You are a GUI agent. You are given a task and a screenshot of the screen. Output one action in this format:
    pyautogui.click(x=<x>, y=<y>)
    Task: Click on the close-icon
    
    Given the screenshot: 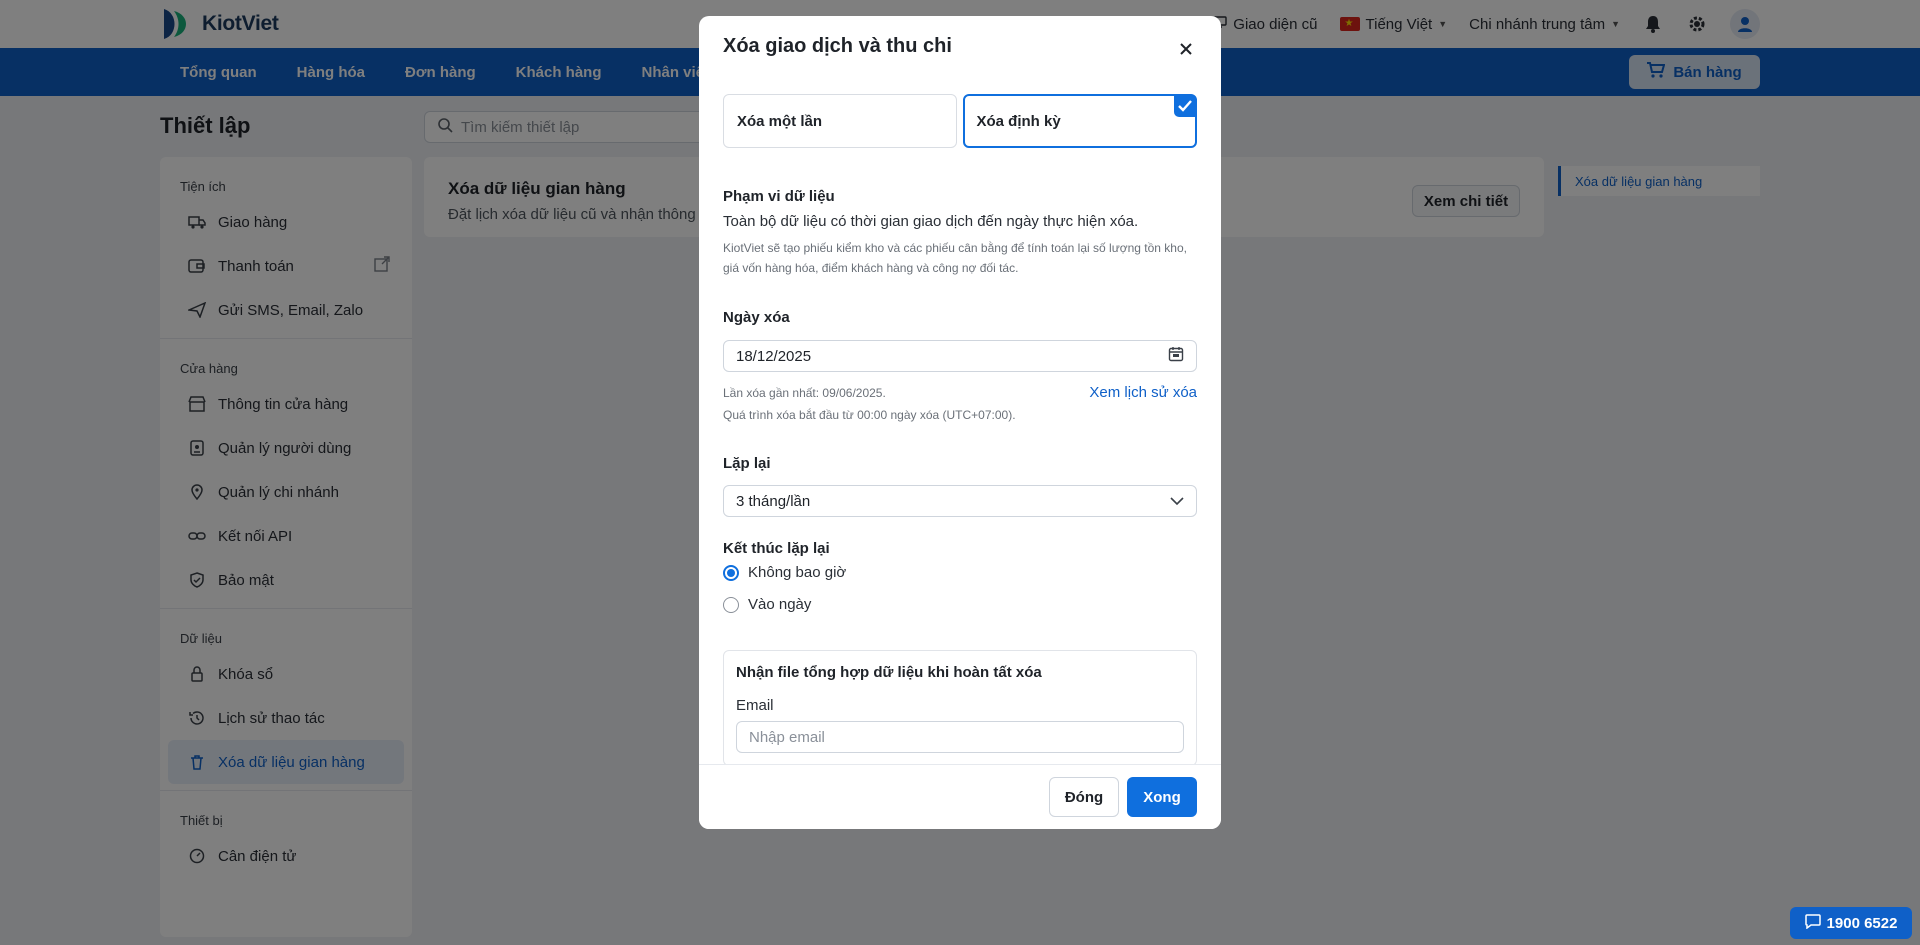 What is the action you would take?
    pyautogui.click(x=1186, y=49)
    